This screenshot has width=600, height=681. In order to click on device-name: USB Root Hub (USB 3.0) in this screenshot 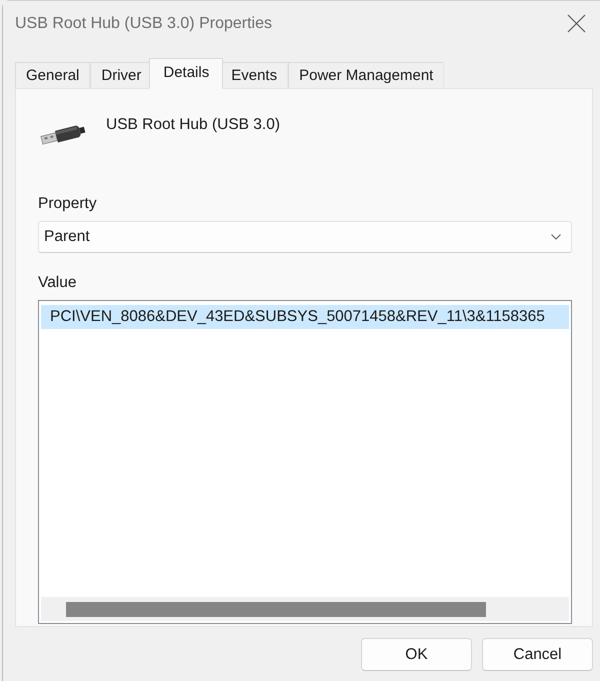, I will do `click(193, 125)`.